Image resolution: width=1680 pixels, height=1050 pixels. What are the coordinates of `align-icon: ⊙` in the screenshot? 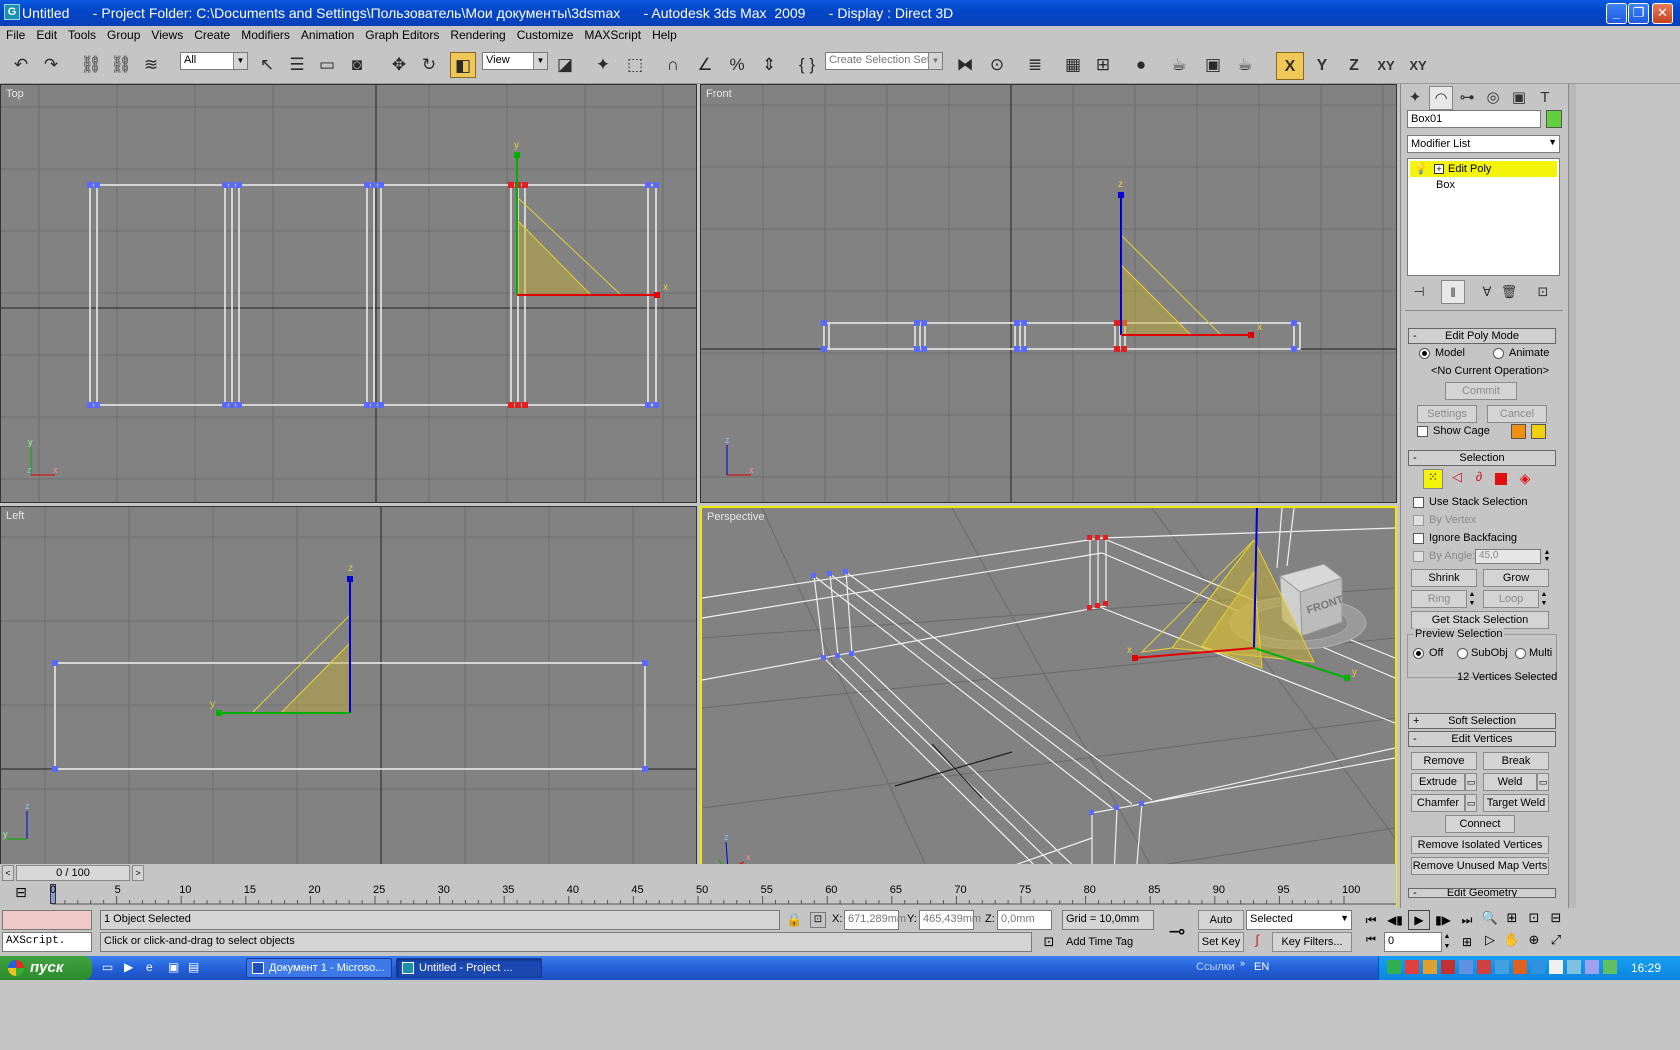 It's located at (997, 65).